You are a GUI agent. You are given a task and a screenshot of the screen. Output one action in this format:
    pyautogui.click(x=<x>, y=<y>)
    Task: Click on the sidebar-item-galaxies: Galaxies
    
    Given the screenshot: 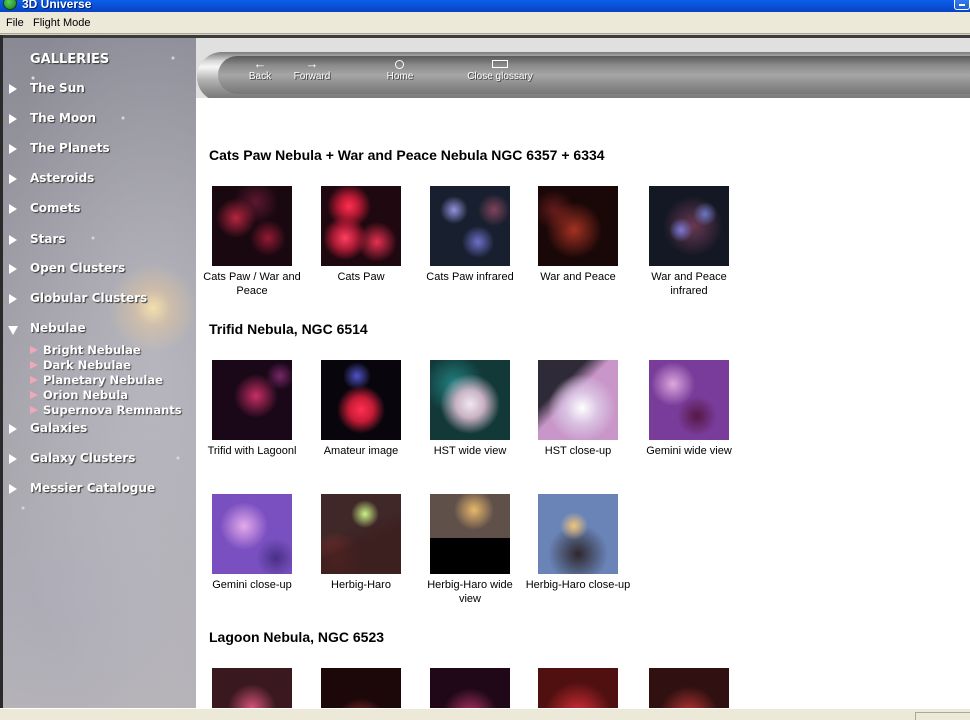 What is the action you would take?
    pyautogui.click(x=99, y=430)
    